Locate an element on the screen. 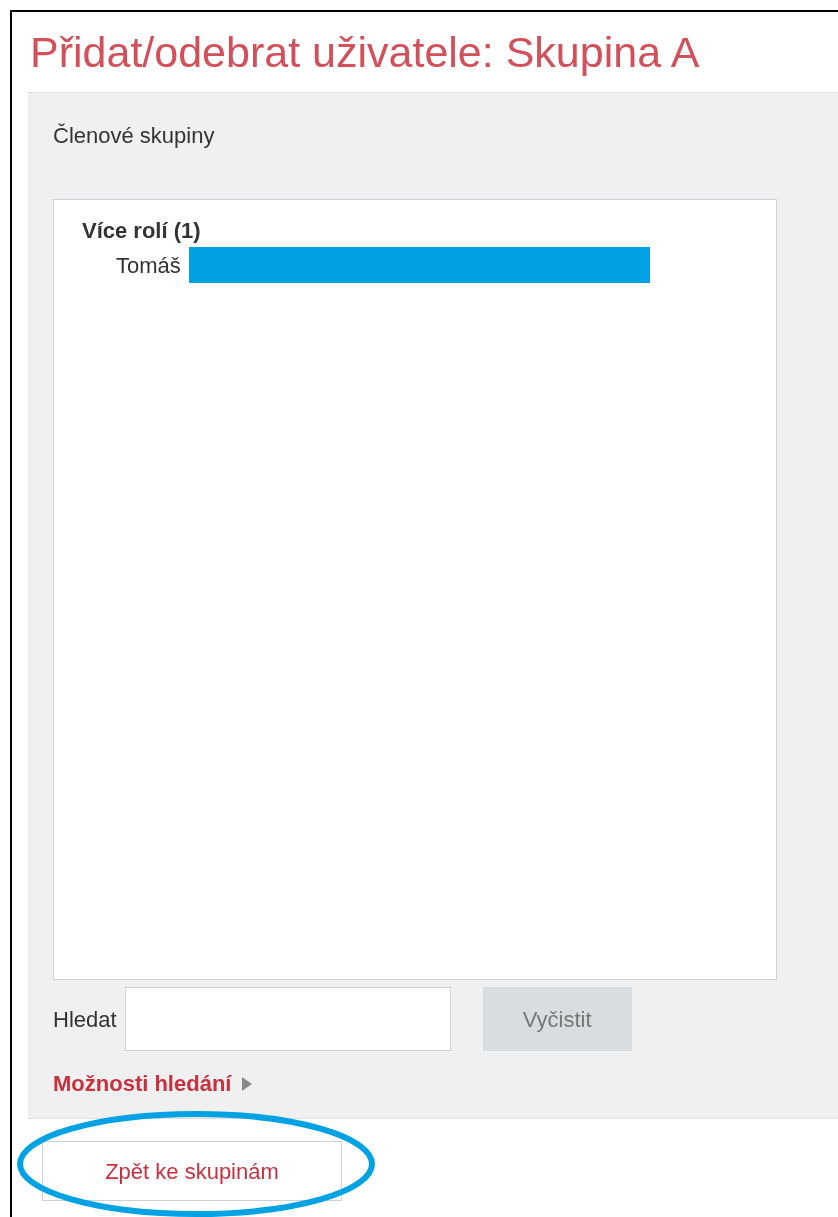 The image size is (838, 1217). group-label: Více rolí (1) is located at coordinates (142, 231).